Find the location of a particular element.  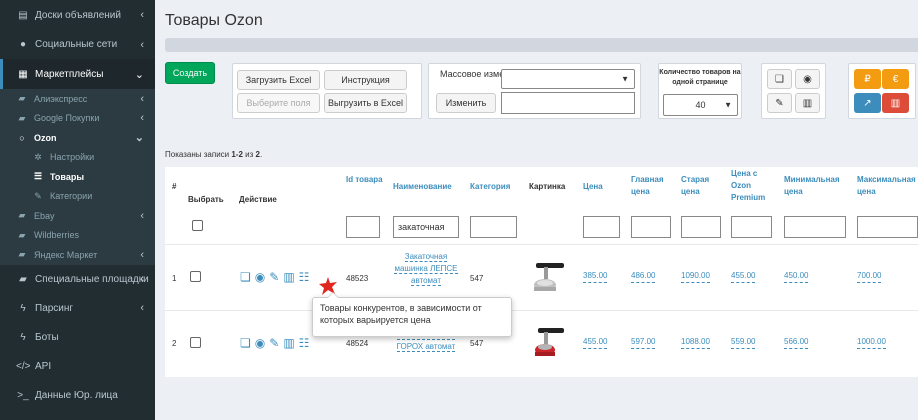

sidebar-item-label: Данные Юр. лица is located at coordinates (76, 395).